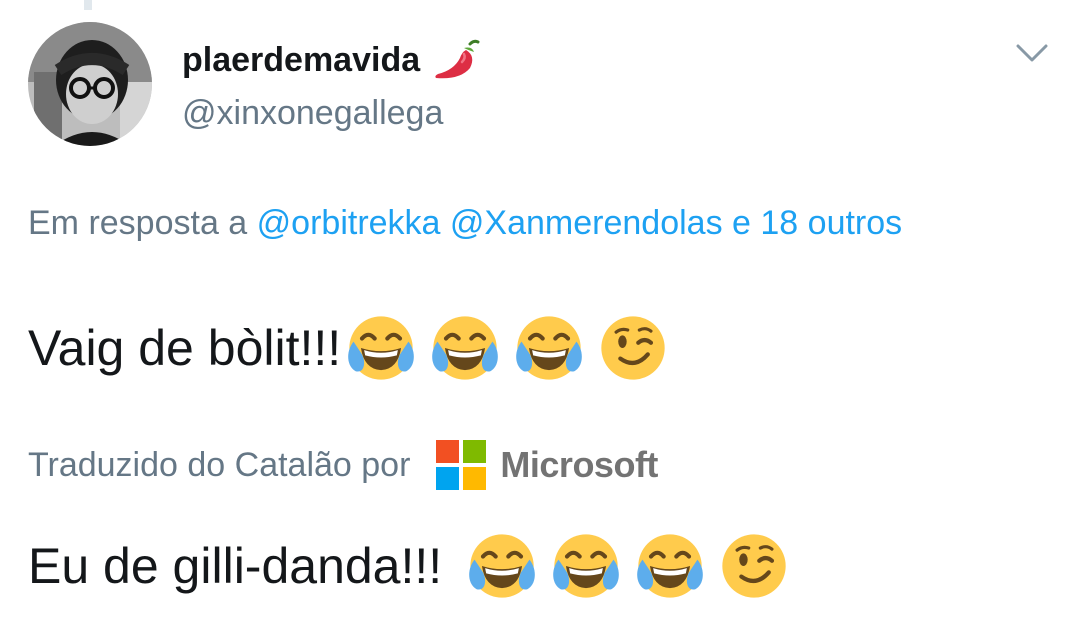 Image resolution: width=1080 pixels, height=640 pixels. I want to click on tweet-text: Vaig de bòlit!!!, so click(349, 348).